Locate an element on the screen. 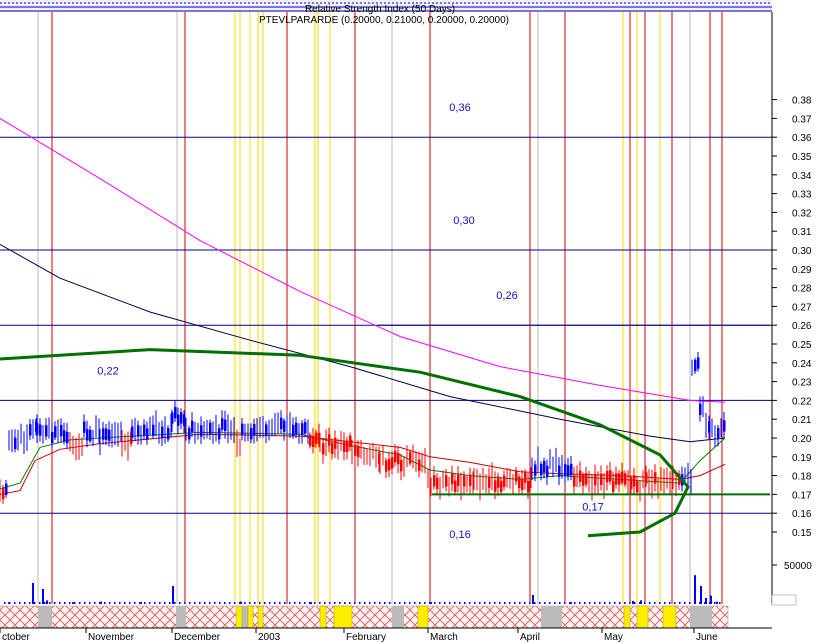  calendar-strip is located at coordinates (364, 617).